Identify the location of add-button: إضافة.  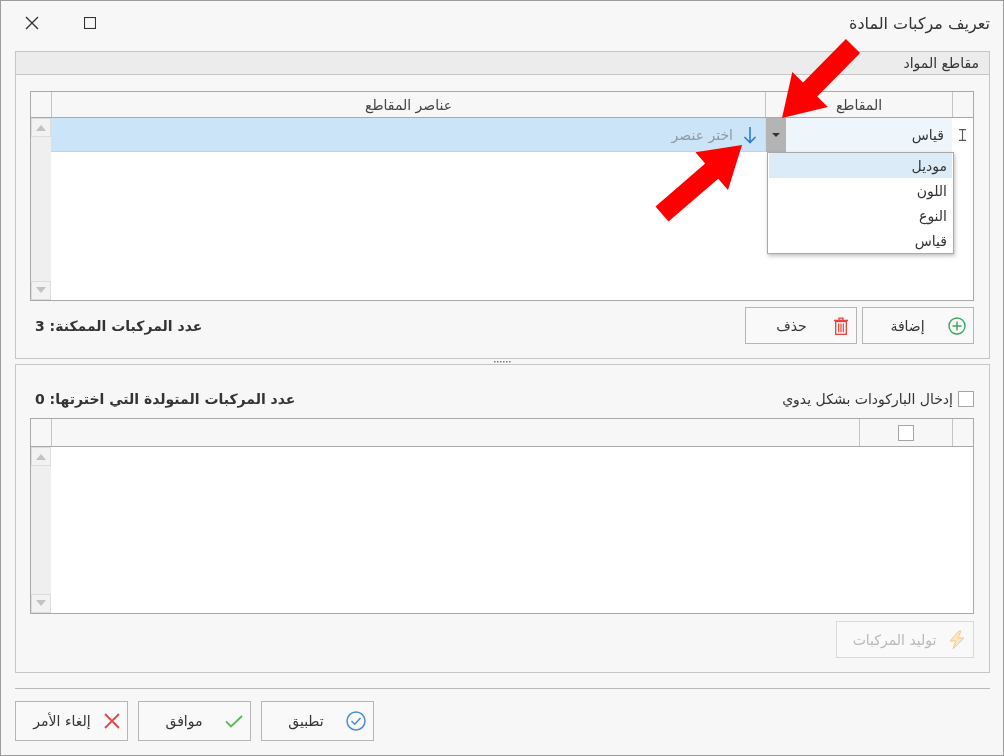
(918, 325).